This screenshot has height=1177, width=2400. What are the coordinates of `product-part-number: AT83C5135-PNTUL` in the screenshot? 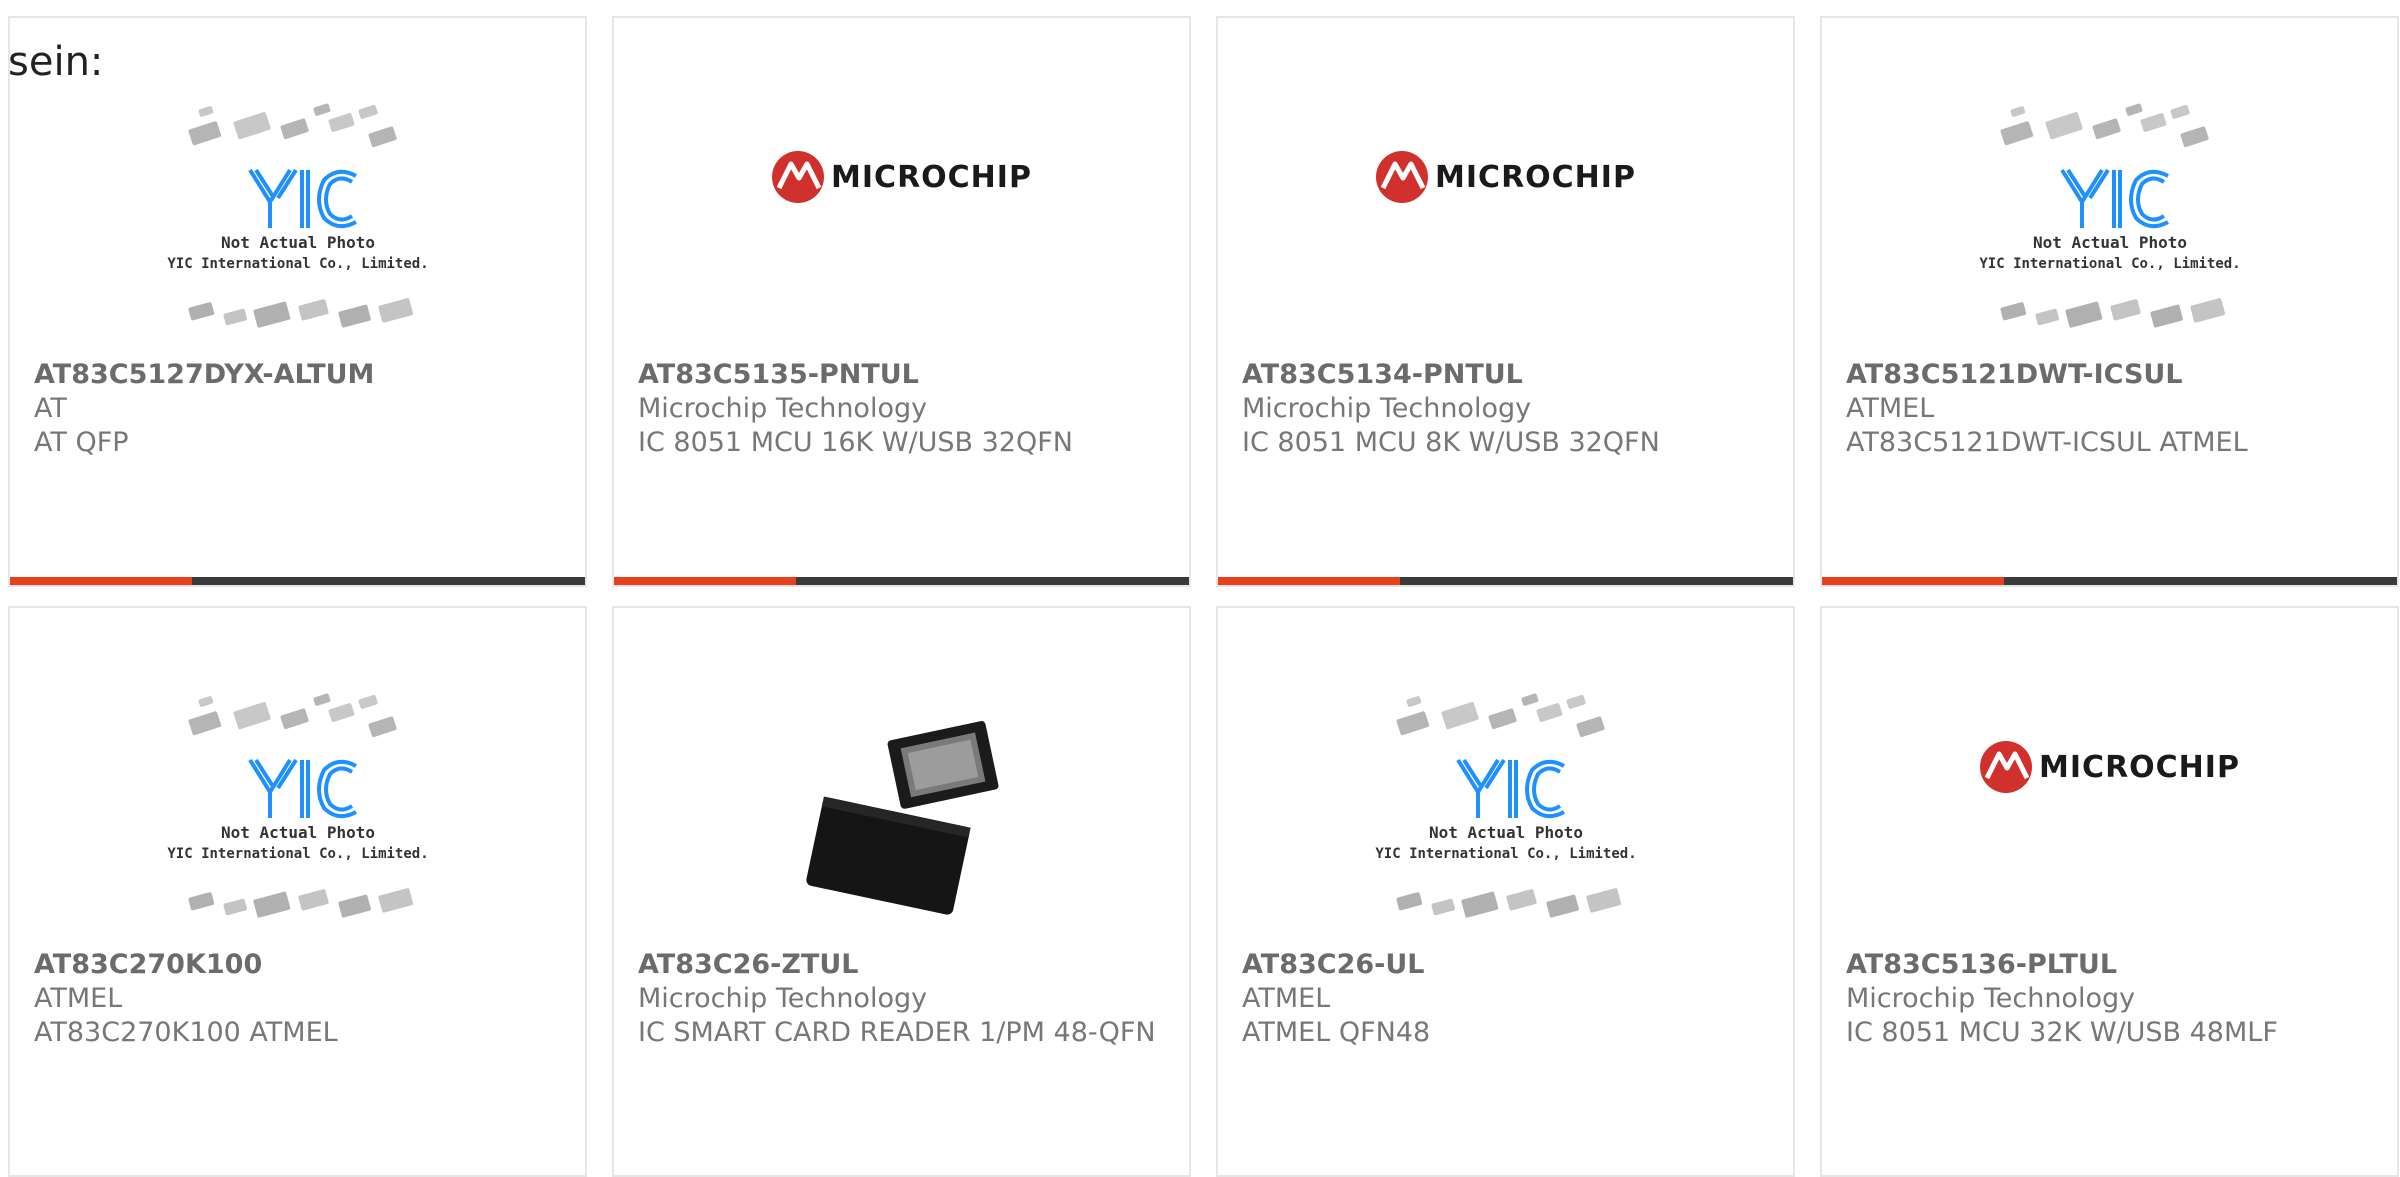 It's located at (905, 375).